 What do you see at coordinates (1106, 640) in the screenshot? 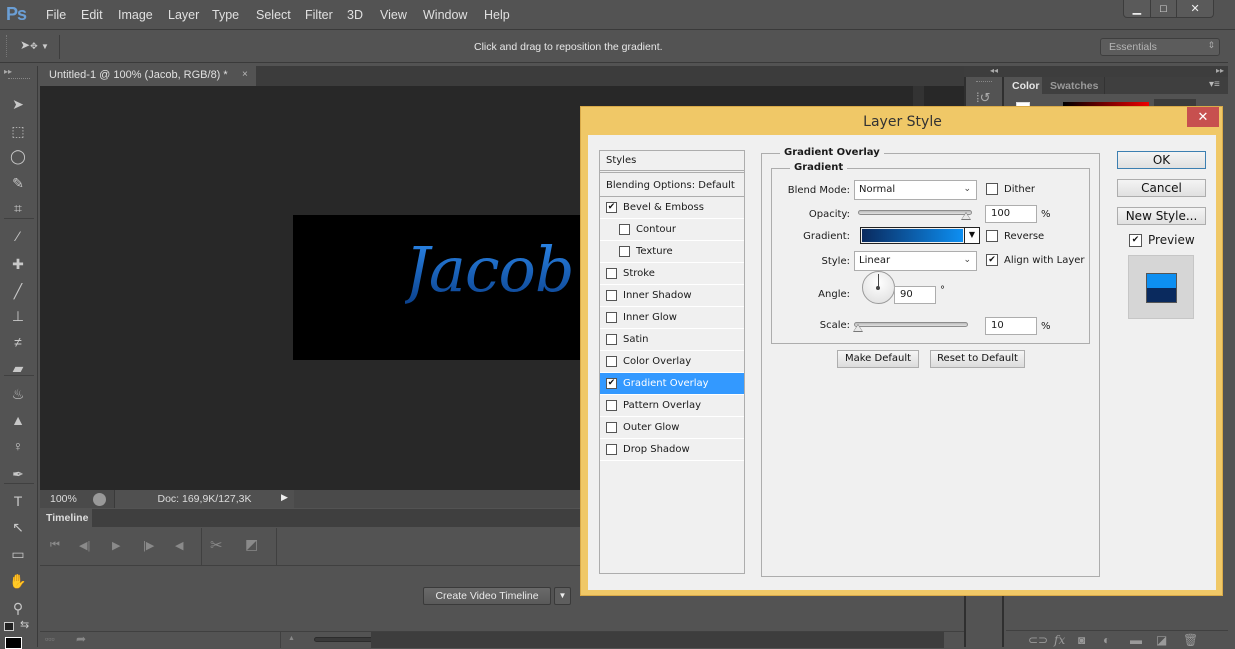
I see `adjustment-layer-icon: ◐` at bounding box center [1106, 640].